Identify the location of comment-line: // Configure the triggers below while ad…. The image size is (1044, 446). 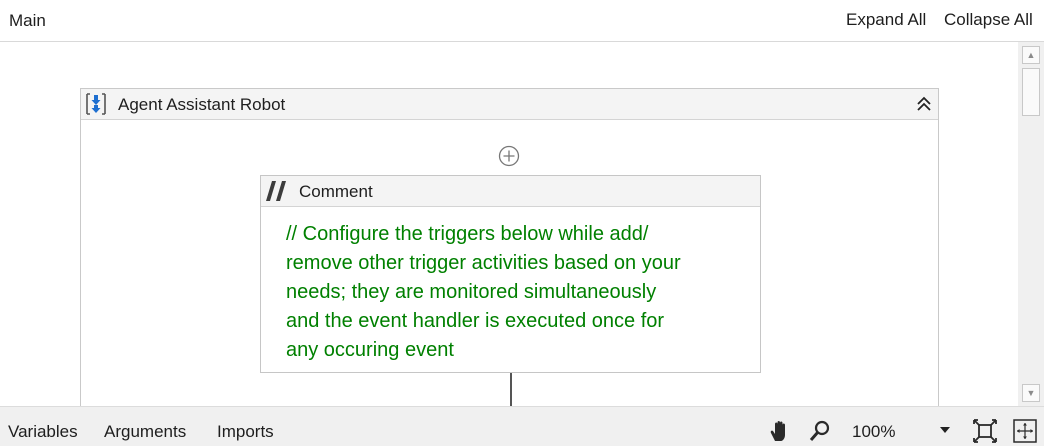
(467, 234).